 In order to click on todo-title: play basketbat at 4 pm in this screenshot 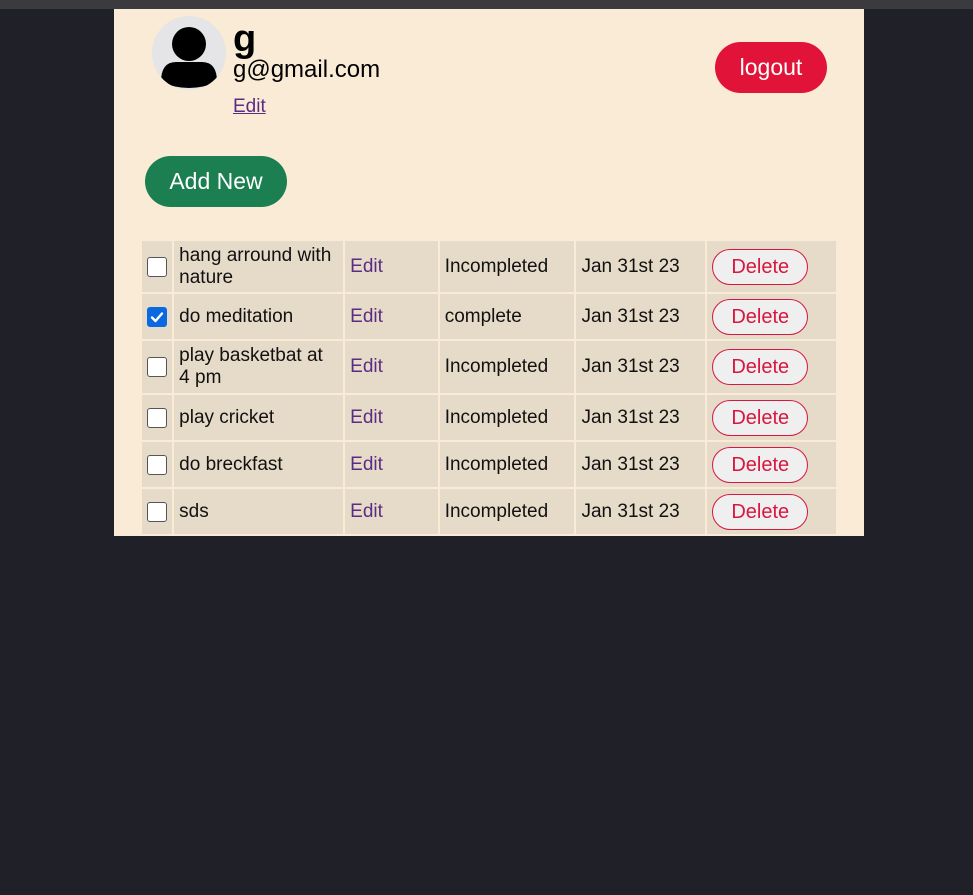, I will do `click(259, 367)`.